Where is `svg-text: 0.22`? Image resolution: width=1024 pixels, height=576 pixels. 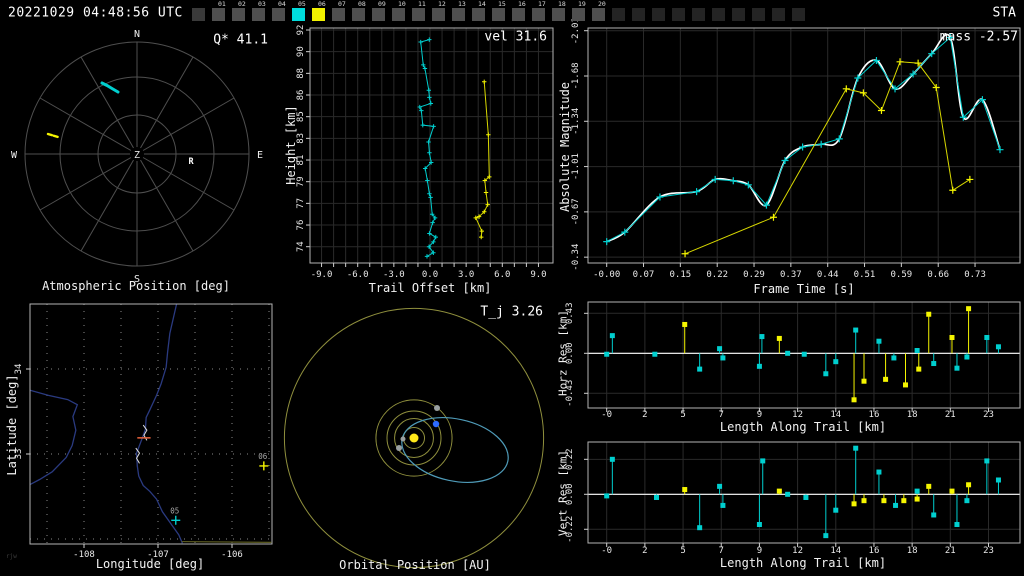 svg-text: 0.22 is located at coordinates (717, 275).